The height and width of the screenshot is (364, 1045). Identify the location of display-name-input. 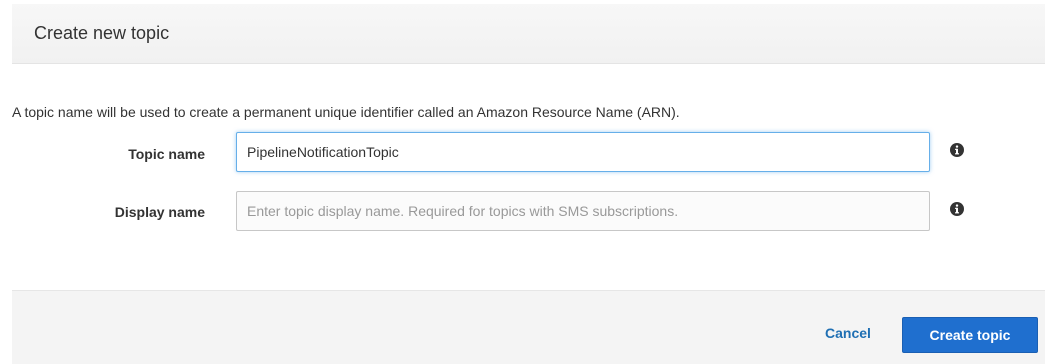
(583, 211).